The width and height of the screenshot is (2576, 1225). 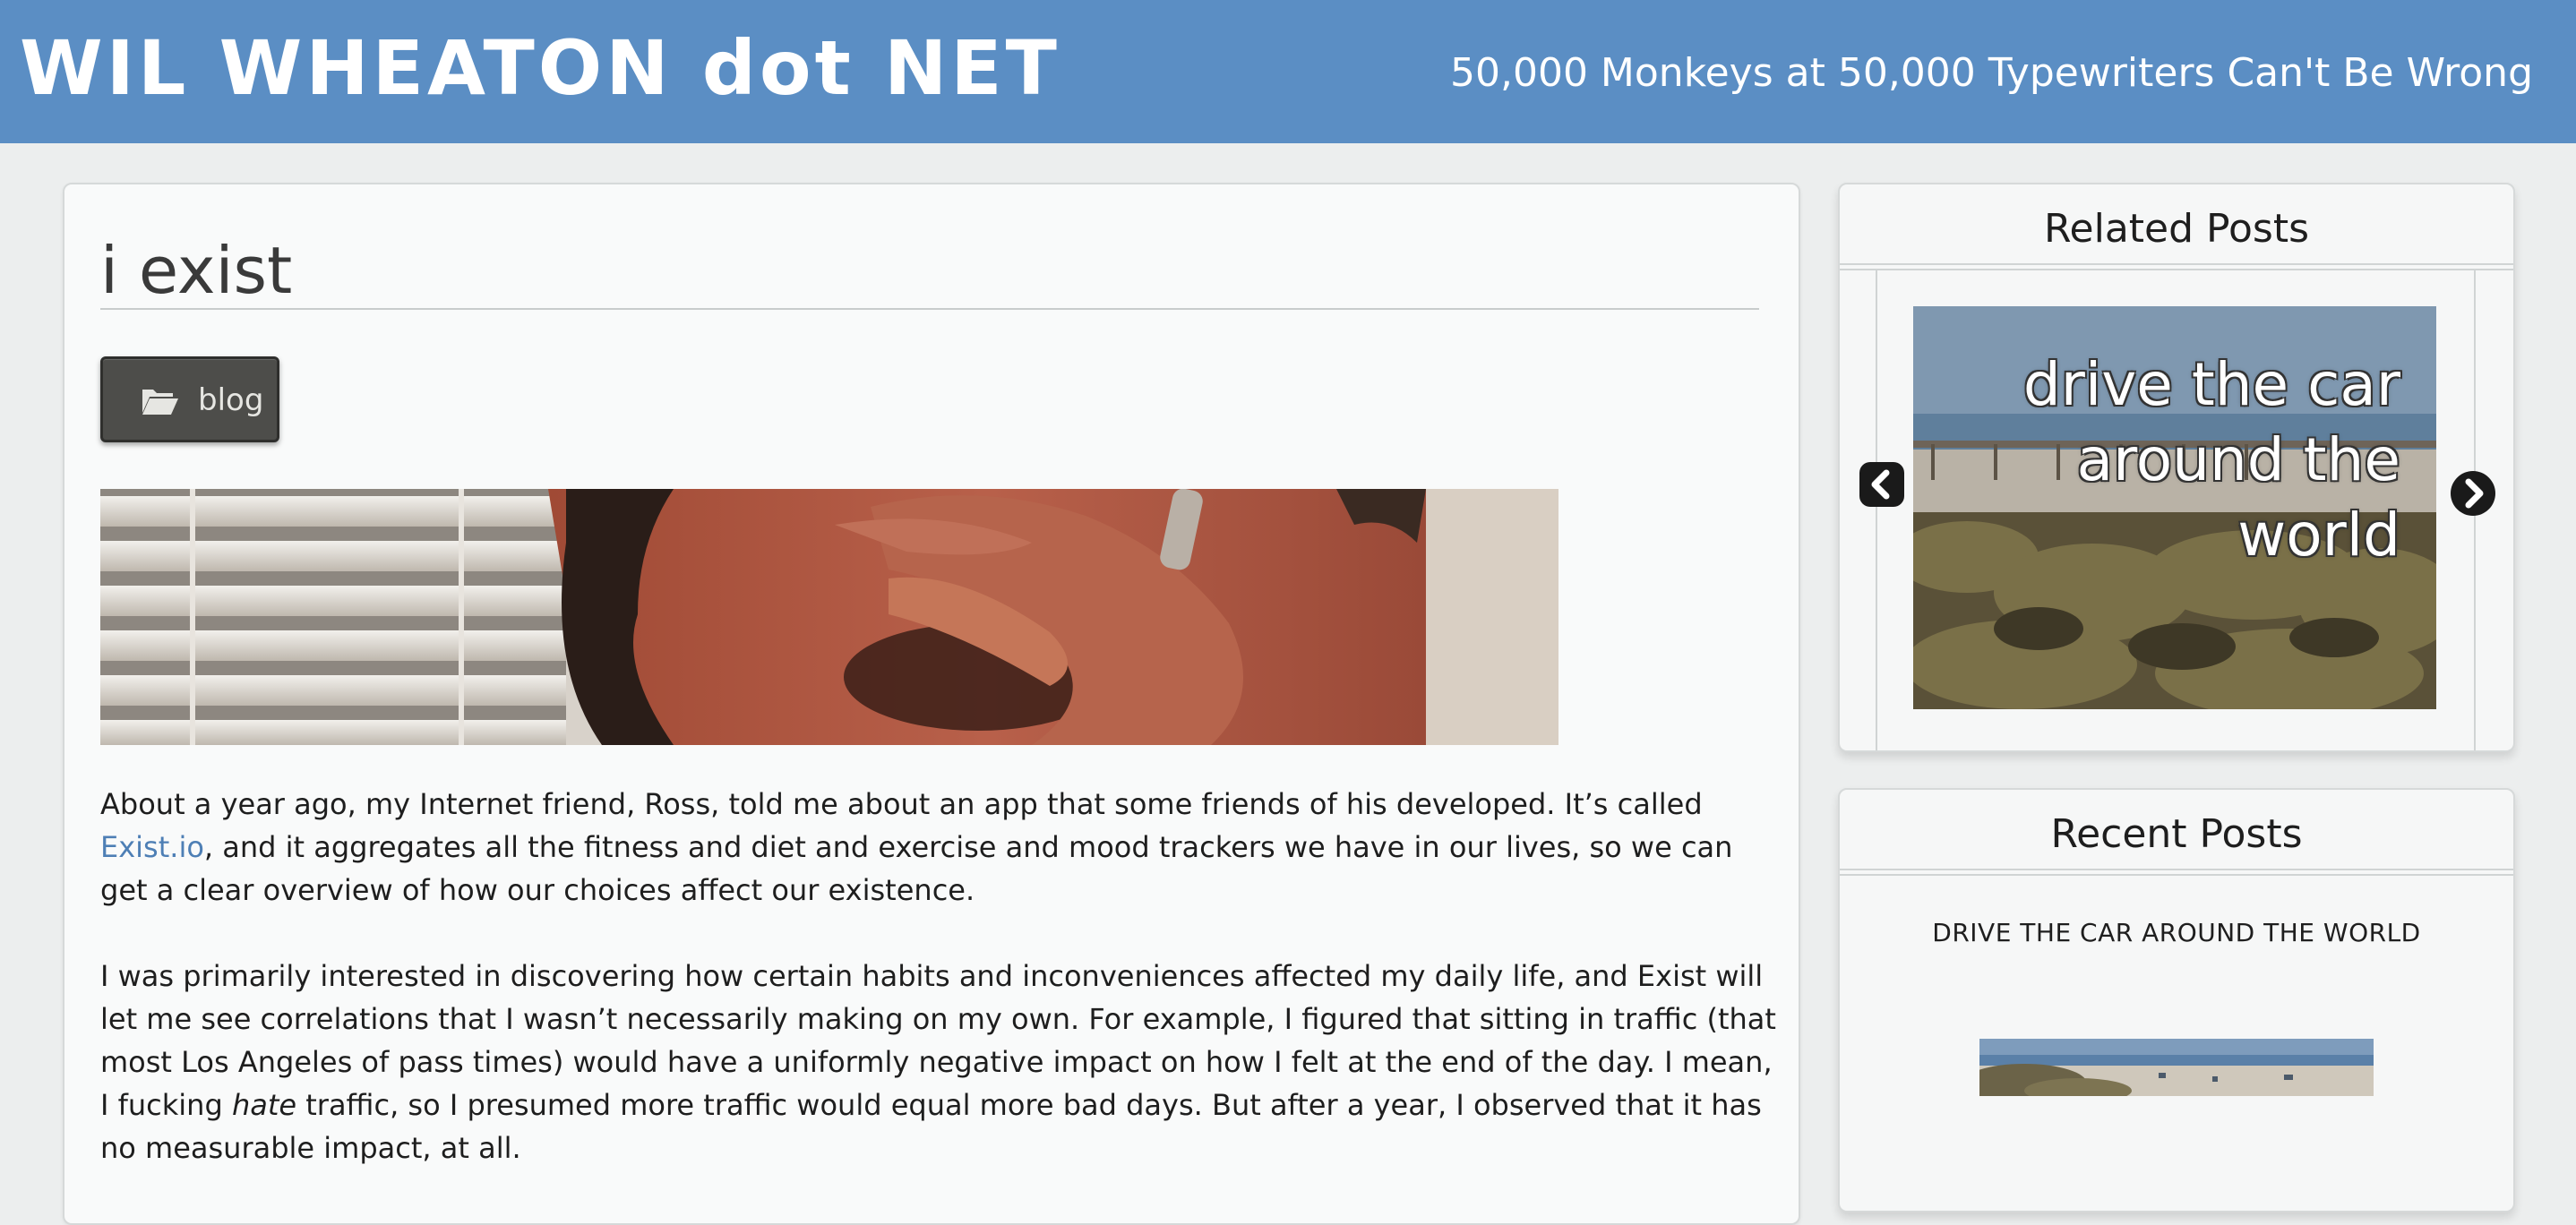 What do you see at coordinates (196, 271) in the screenshot?
I see `post-title: i exist` at bounding box center [196, 271].